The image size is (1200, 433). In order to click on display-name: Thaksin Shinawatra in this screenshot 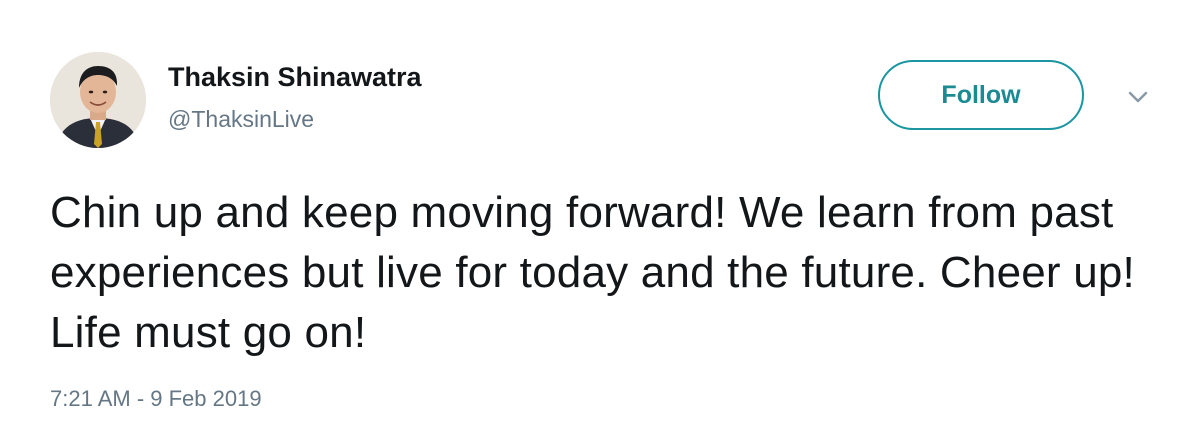, I will do `click(295, 77)`.